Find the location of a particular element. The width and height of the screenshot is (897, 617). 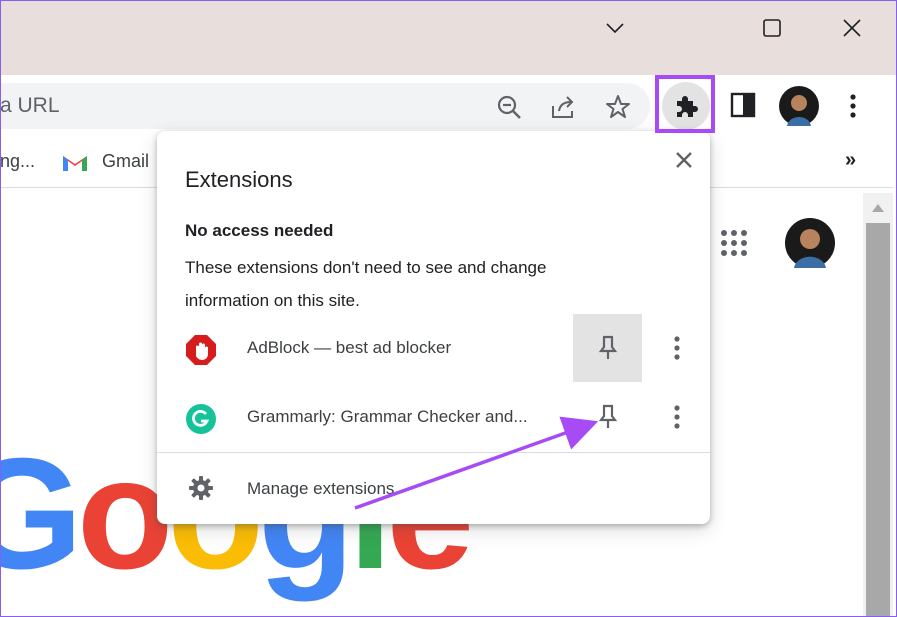

scroll-up-icon is located at coordinates (878, 208).